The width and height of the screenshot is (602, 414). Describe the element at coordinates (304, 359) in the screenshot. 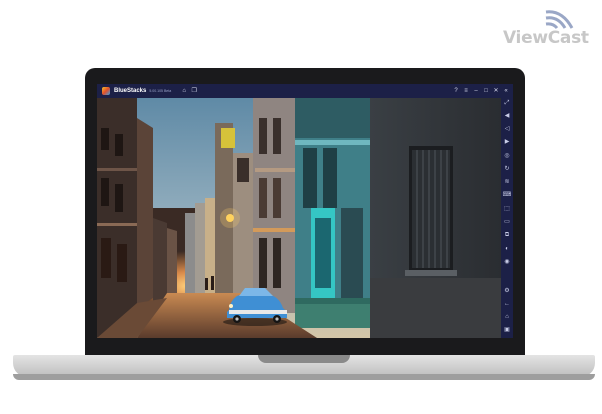

I see `laptop-notch` at that location.